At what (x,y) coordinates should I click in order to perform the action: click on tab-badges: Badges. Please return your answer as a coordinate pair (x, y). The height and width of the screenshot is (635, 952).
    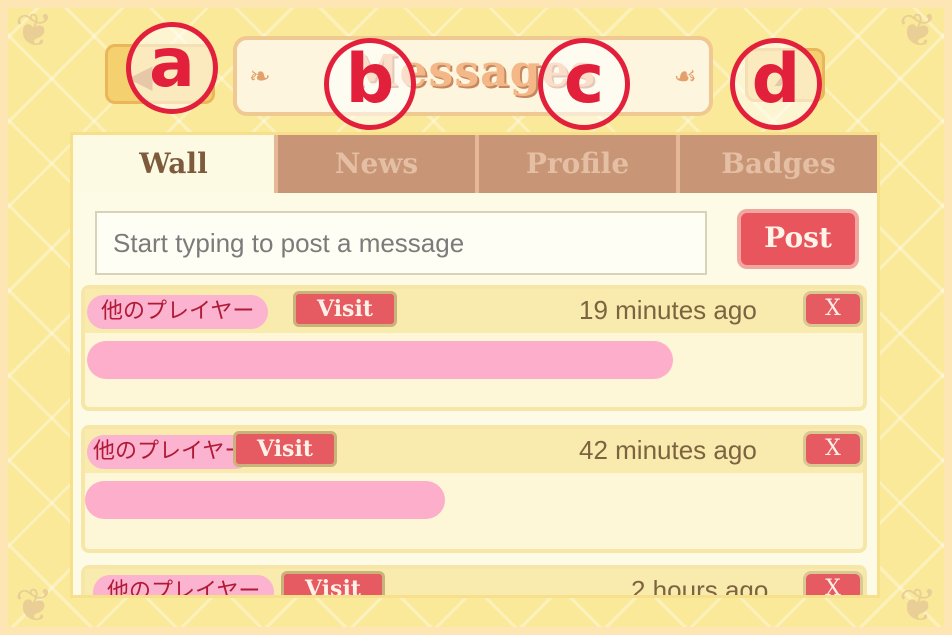
    Looking at the image, I should click on (776, 164).